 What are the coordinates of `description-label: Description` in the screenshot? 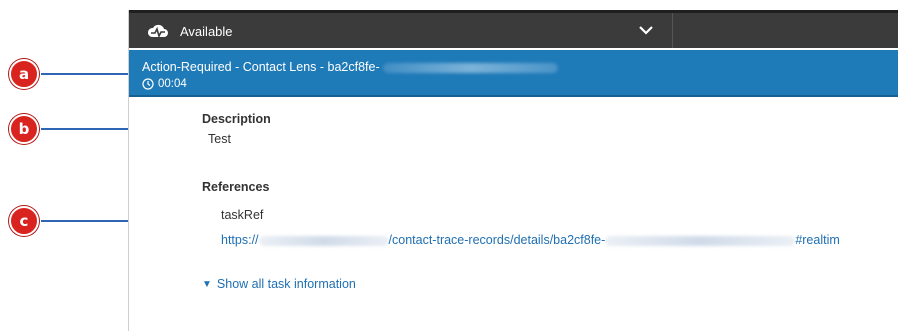 It's located at (236, 119).